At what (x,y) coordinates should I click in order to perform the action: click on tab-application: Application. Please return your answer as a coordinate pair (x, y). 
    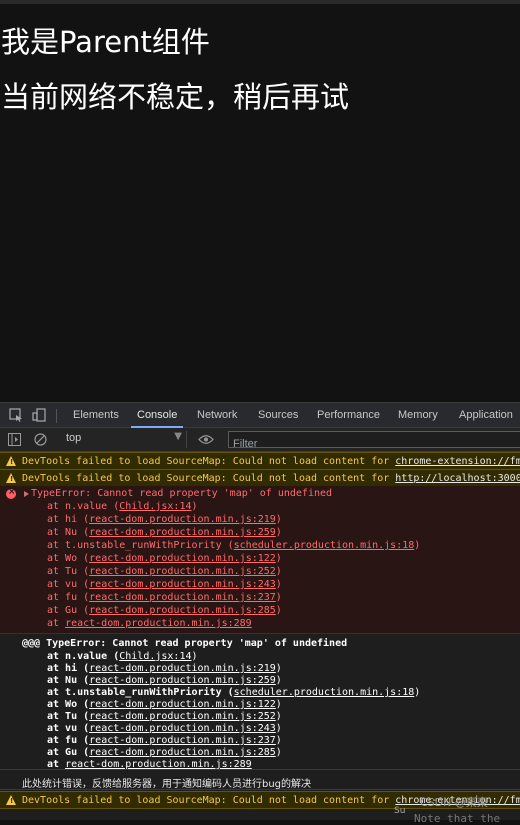
    Looking at the image, I should click on (486, 415).